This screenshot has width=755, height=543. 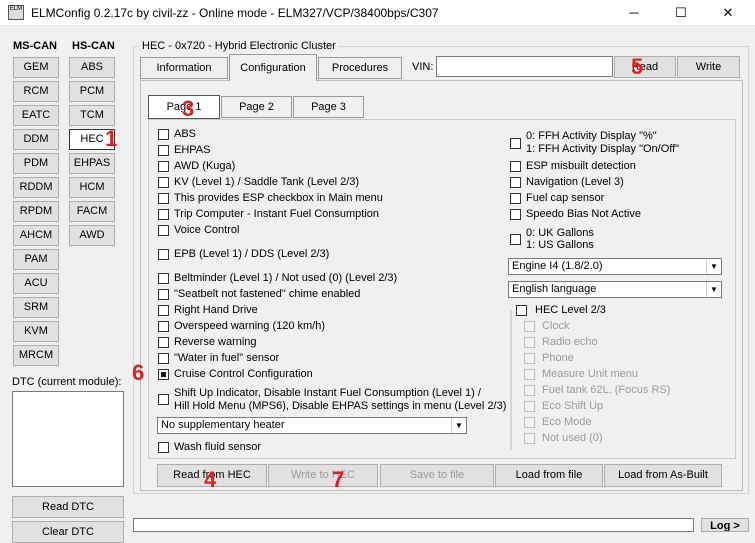 What do you see at coordinates (36, 331) in the screenshot?
I see `module-button-kvm: KVM` at bounding box center [36, 331].